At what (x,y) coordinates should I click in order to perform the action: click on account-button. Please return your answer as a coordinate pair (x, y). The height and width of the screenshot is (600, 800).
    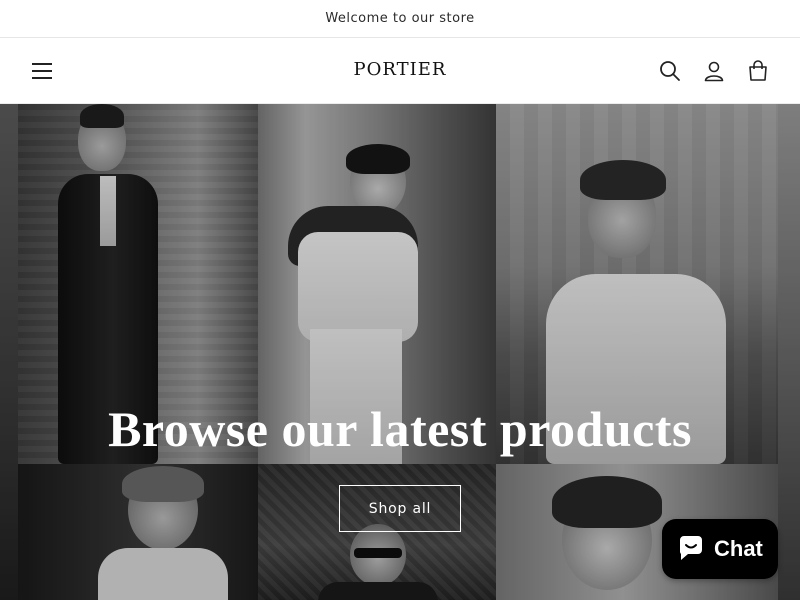
    Looking at the image, I should click on (714, 71).